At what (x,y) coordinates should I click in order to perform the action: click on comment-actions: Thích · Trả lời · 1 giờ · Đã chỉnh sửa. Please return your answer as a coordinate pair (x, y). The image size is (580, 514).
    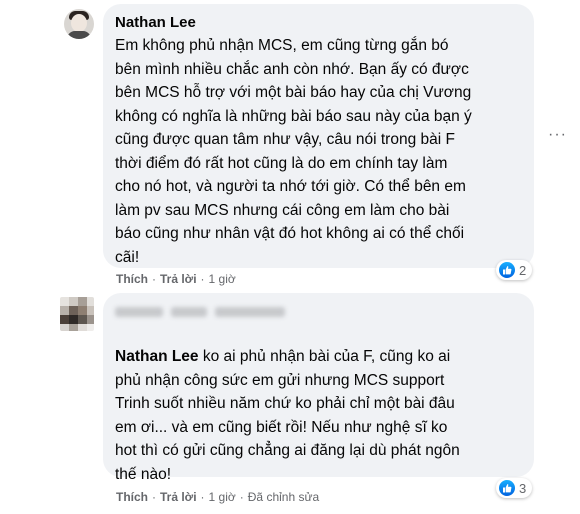
    Looking at the image, I should click on (218, 497).